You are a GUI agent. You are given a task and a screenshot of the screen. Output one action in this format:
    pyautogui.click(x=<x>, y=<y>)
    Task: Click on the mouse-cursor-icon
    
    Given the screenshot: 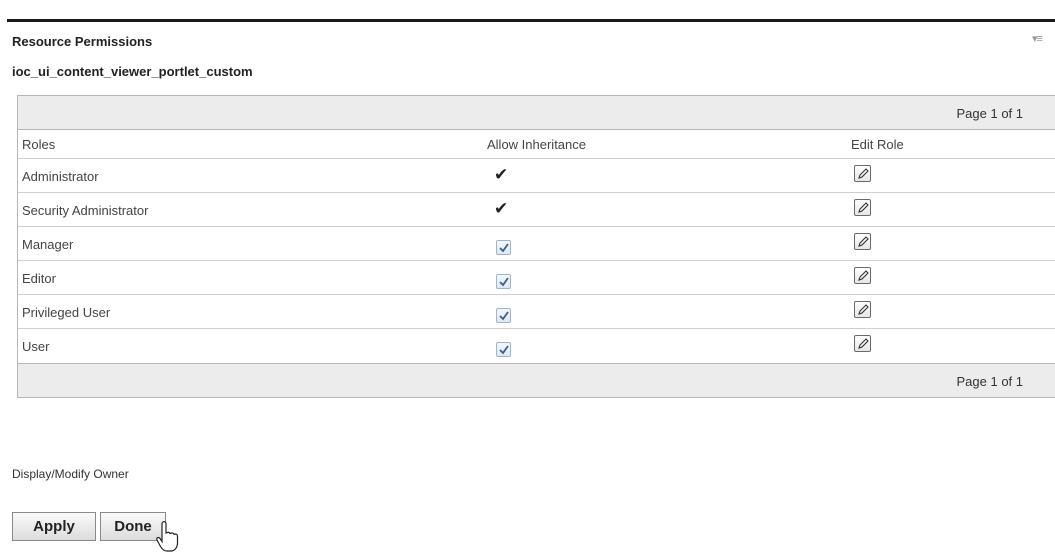 What is the action you would take?
    pyautogui.click(x=167, y=536)
    